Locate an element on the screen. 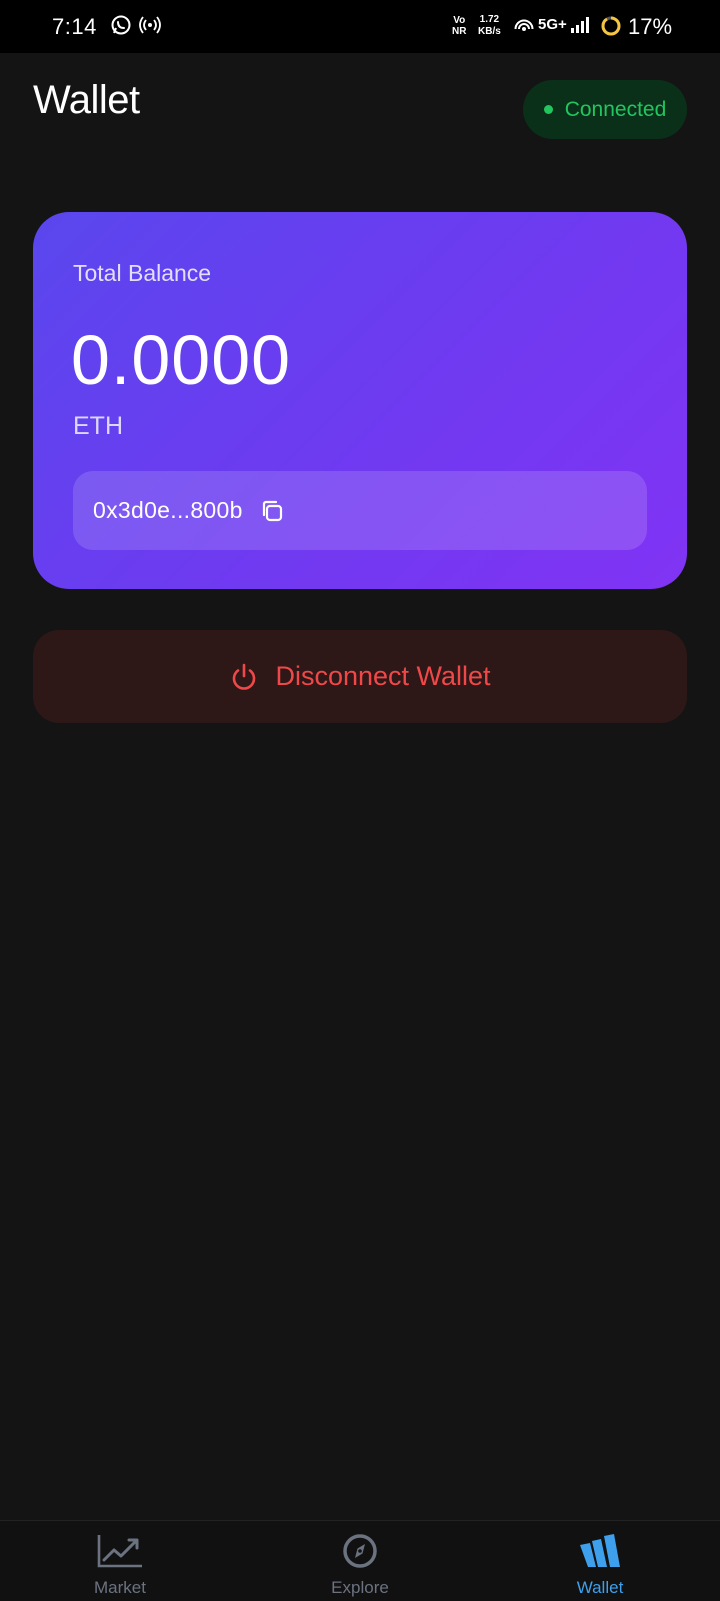  nav-item-explore: Explore is located at coordinates (360, 1561).